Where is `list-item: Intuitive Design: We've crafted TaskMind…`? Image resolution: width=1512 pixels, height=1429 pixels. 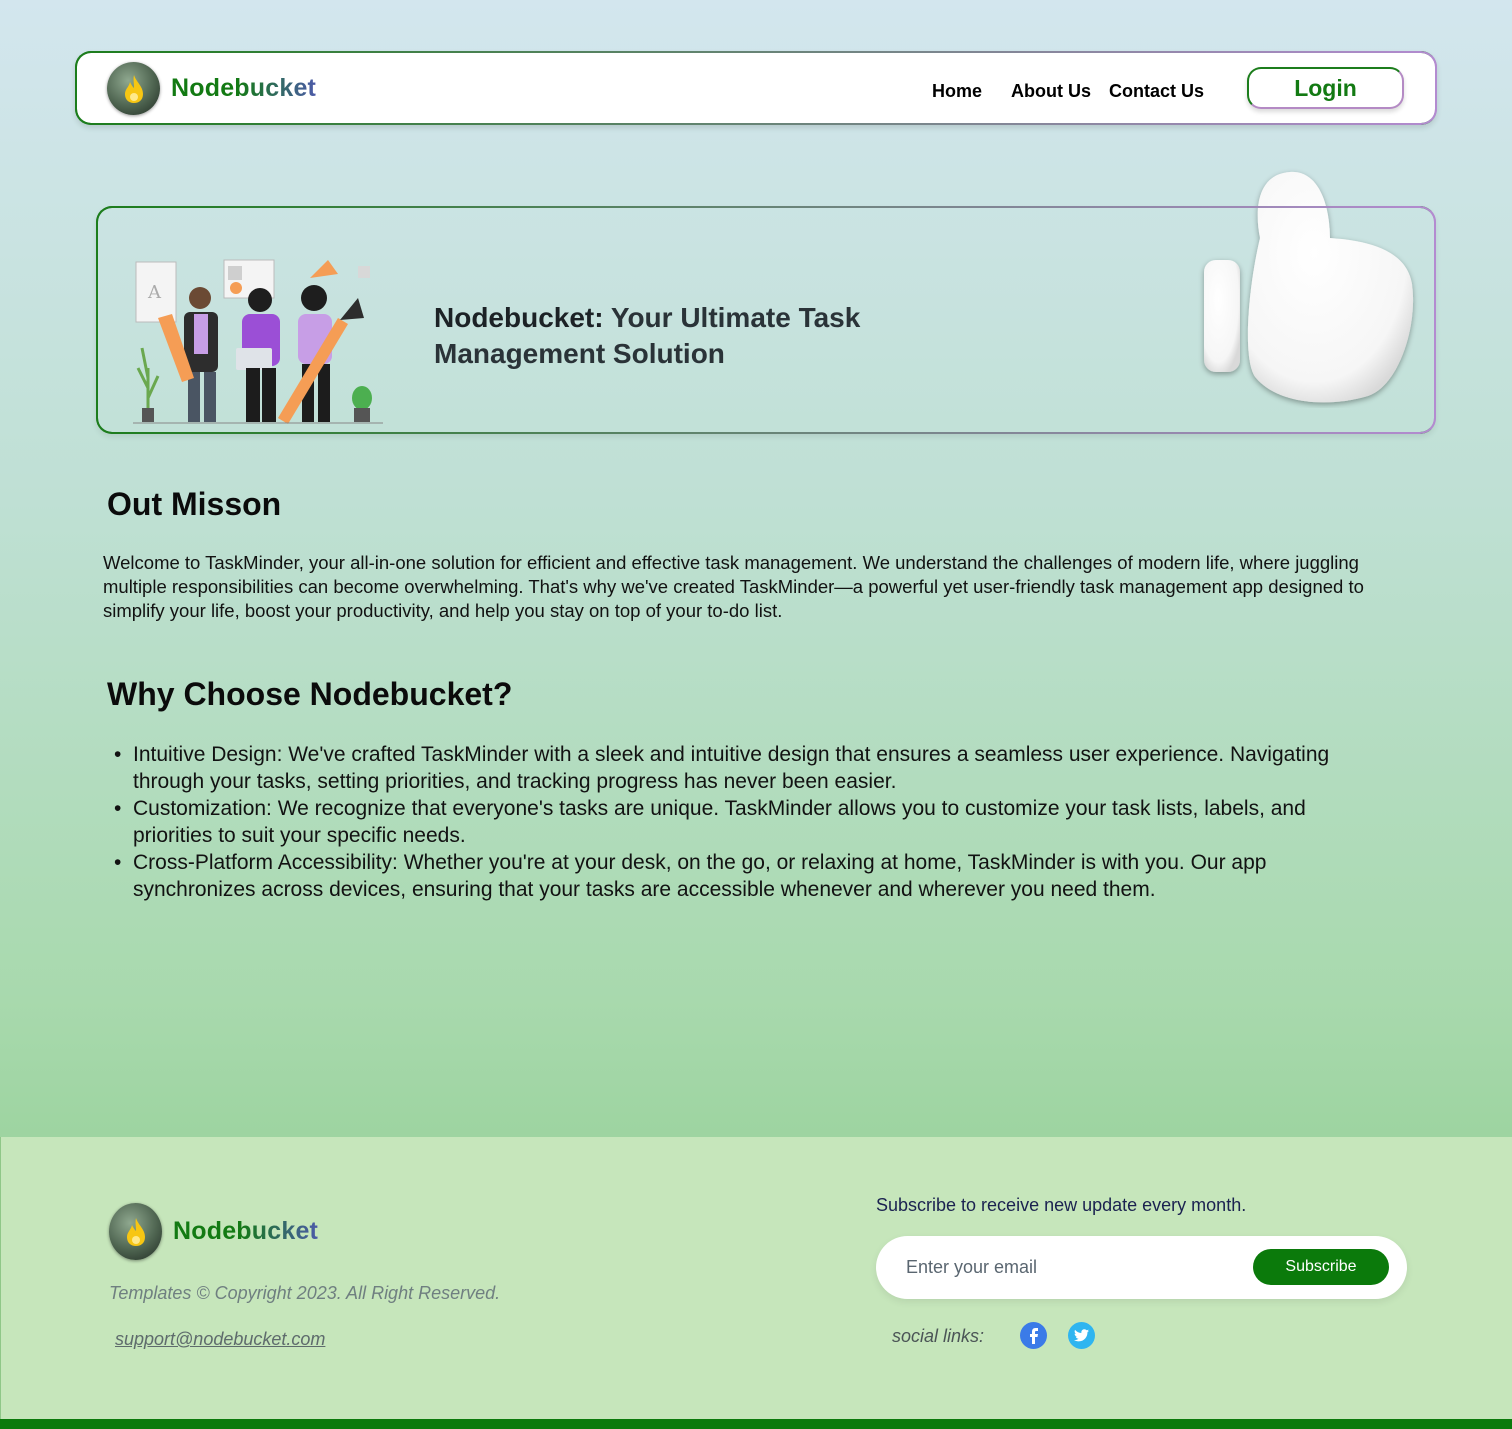
list-item: Intuitive Design: We've crafted TaskMind… is located at coordinates (739, 768).